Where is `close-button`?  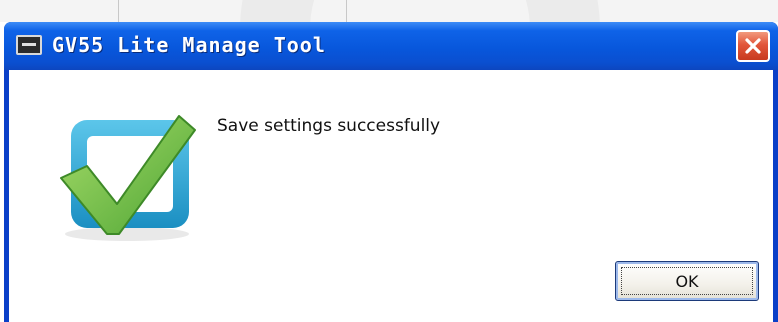 close-button is located at coordinates (753, 46).